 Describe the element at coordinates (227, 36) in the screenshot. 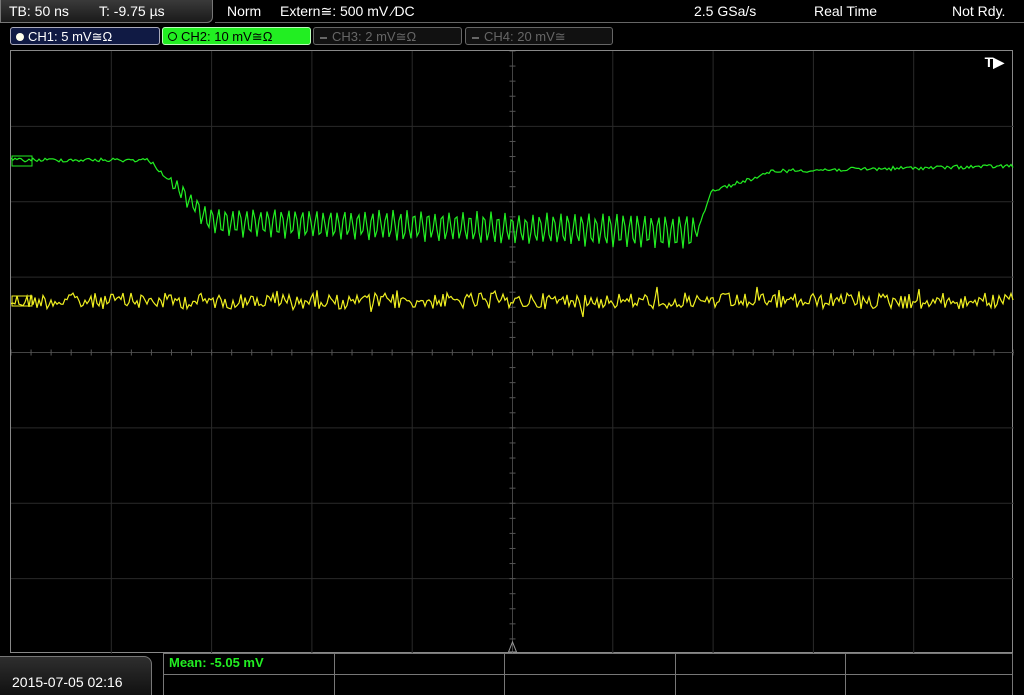

I see `channel-2-label: CH2: 10 mV≅Ω` at that location.